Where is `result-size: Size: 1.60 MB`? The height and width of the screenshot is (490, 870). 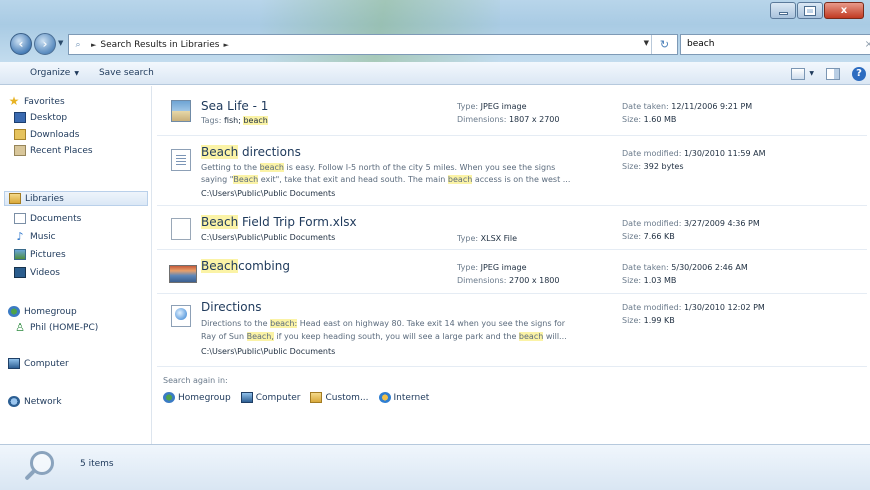 result-size: Size: 1.60 MB is located at coordinates (649, 119).